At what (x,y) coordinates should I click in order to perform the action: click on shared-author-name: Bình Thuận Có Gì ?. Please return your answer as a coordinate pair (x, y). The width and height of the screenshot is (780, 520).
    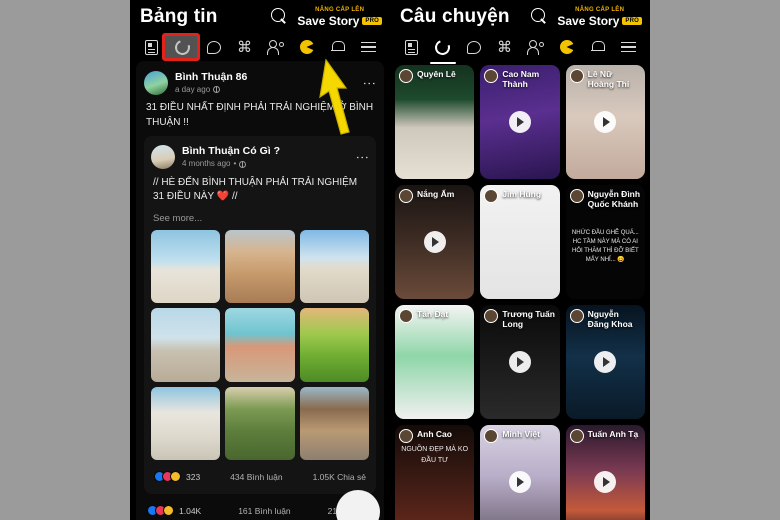
    Looking at the image, I should click on (265, 151).